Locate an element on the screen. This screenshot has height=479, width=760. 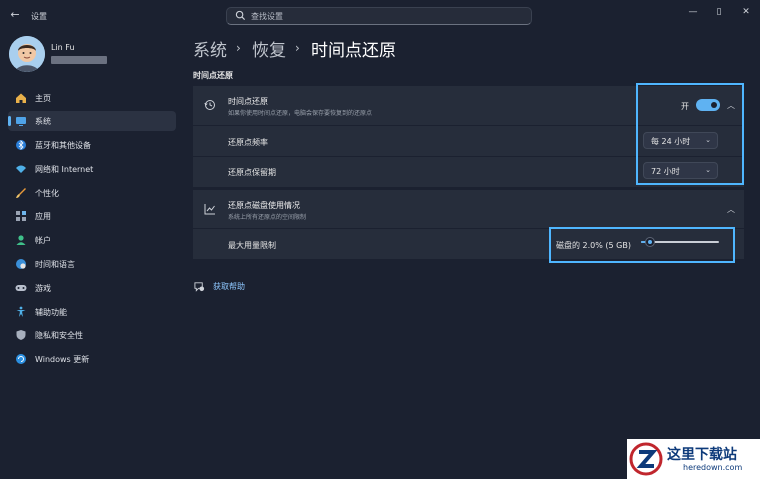
watermark: 这里下载站 heredown.com is located at coordinates (693, 459).